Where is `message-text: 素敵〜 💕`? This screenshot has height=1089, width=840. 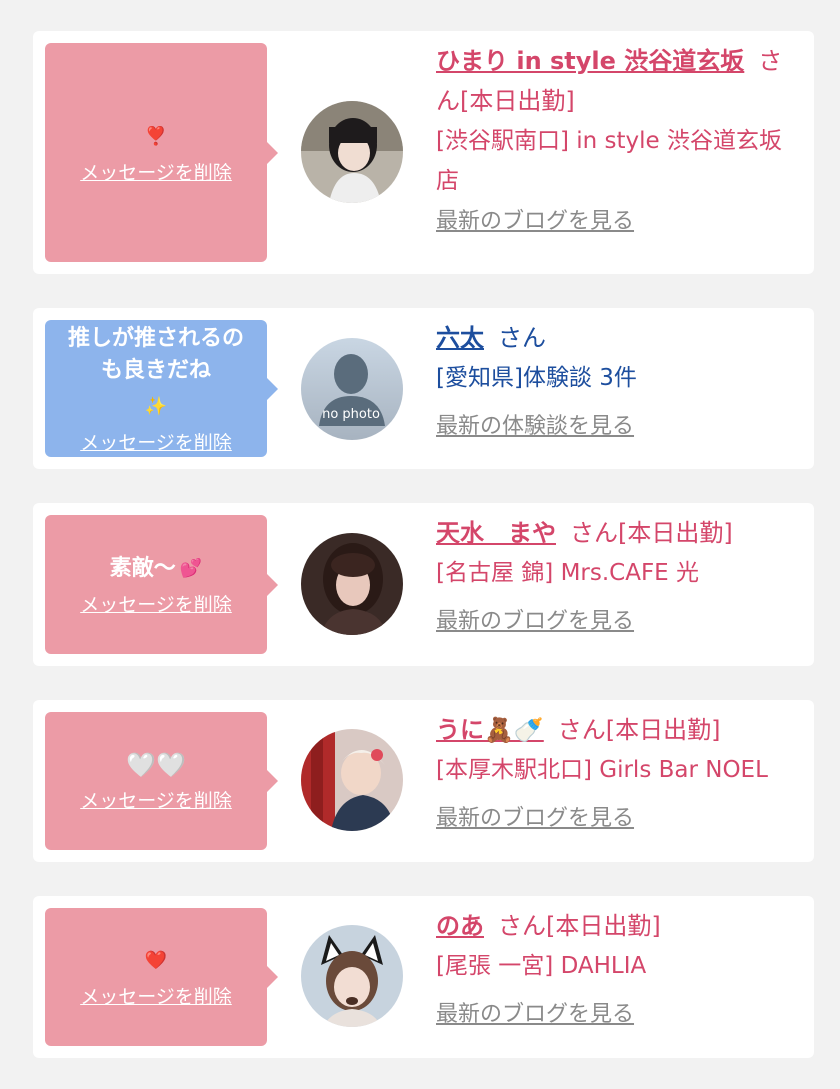
message-text: 素敵〜 💕 is located at coordinates (156, 569).